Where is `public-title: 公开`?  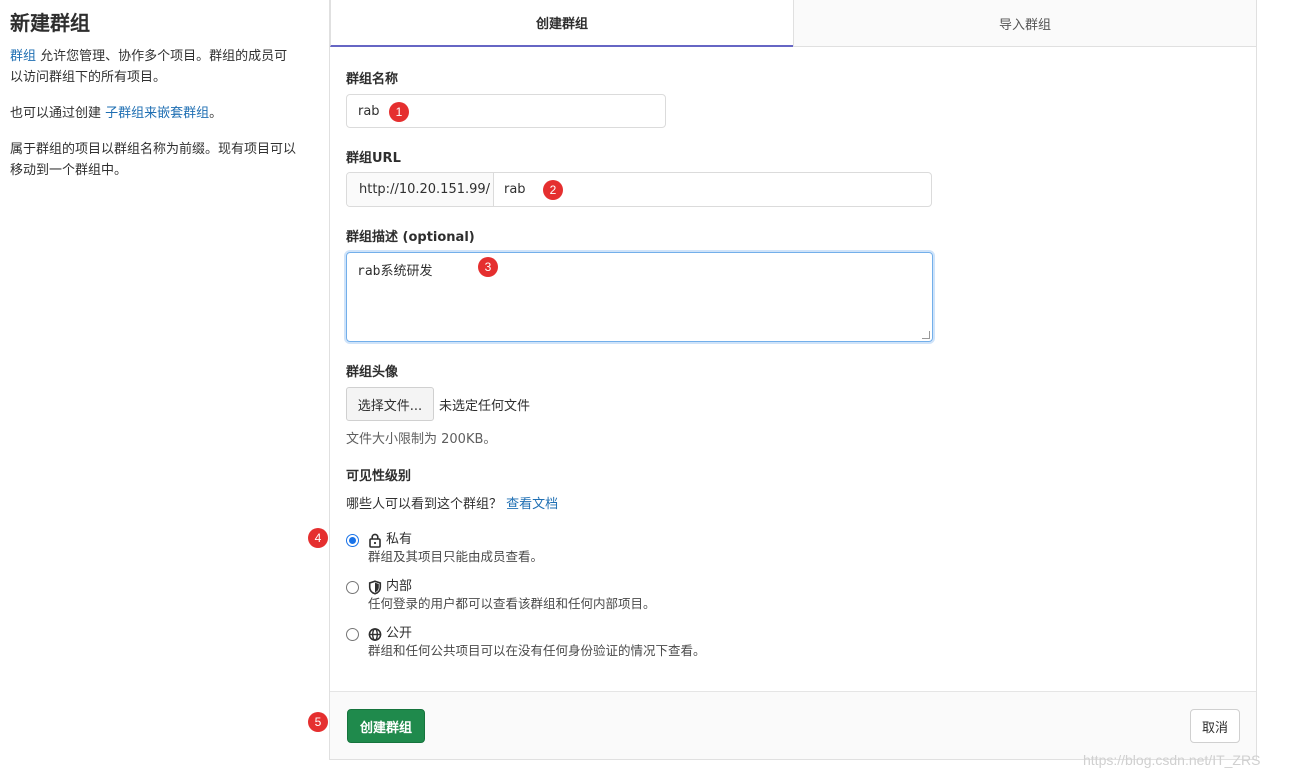
public-title: 公开 is located at coordinates (399, 633).